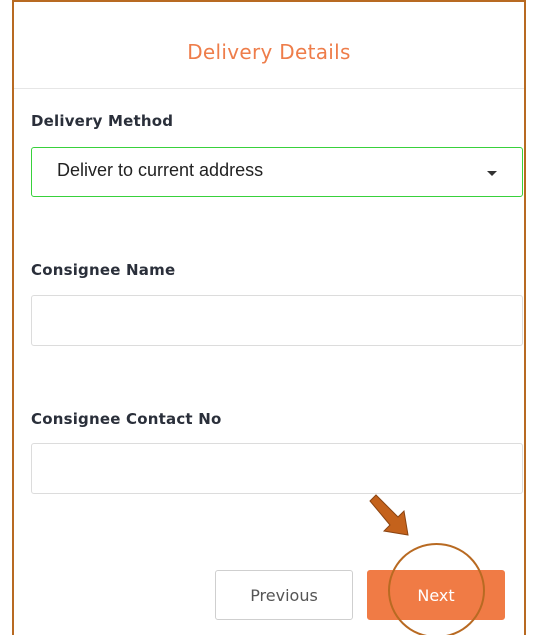  Describe the element at coordinates (126, 419) in the screenshot. I see `consignee-contact-label: Consignee Contact No` at that location.